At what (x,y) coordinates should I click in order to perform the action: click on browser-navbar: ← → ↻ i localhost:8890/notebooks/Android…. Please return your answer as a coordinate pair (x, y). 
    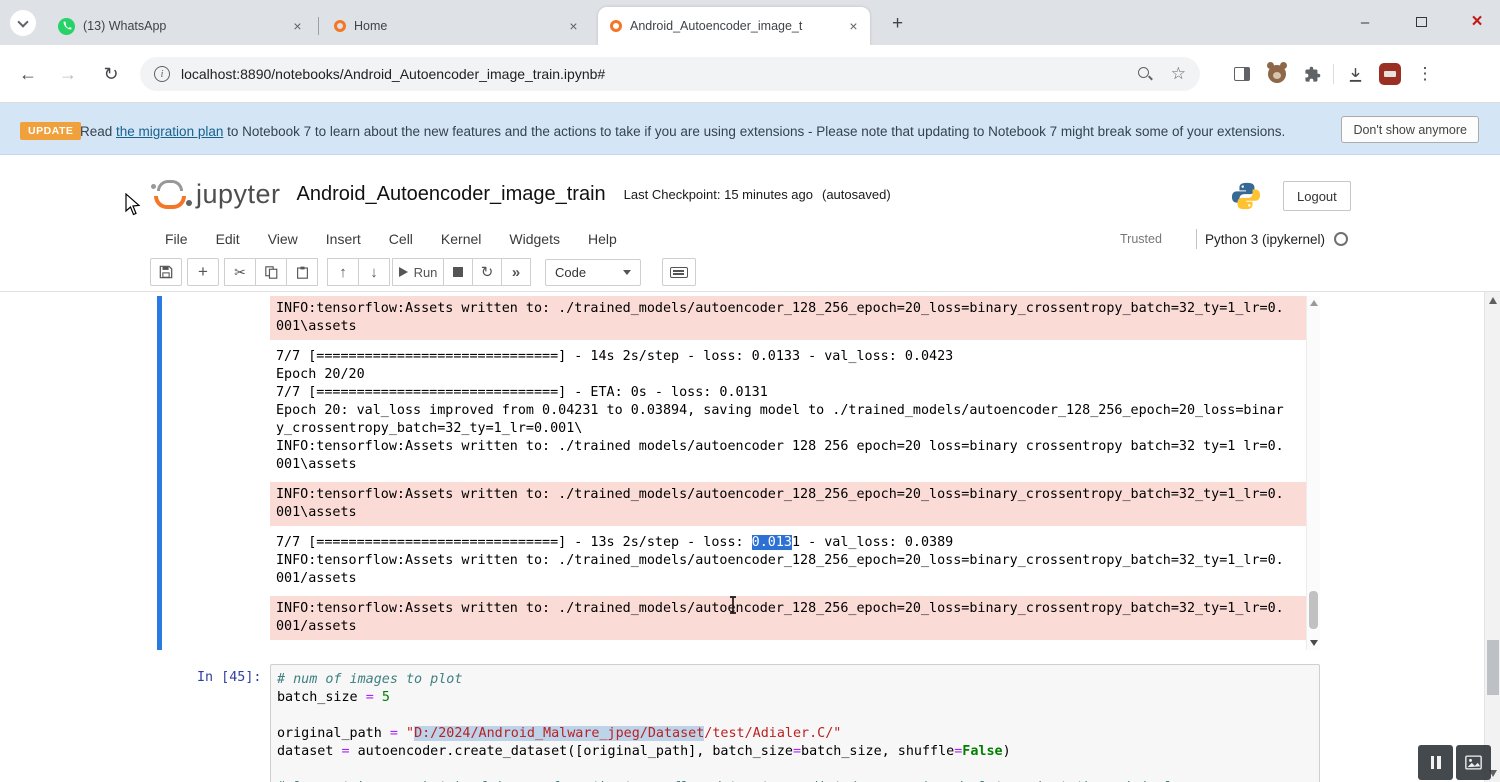
    Looking at the image, I should click on (750, 74).